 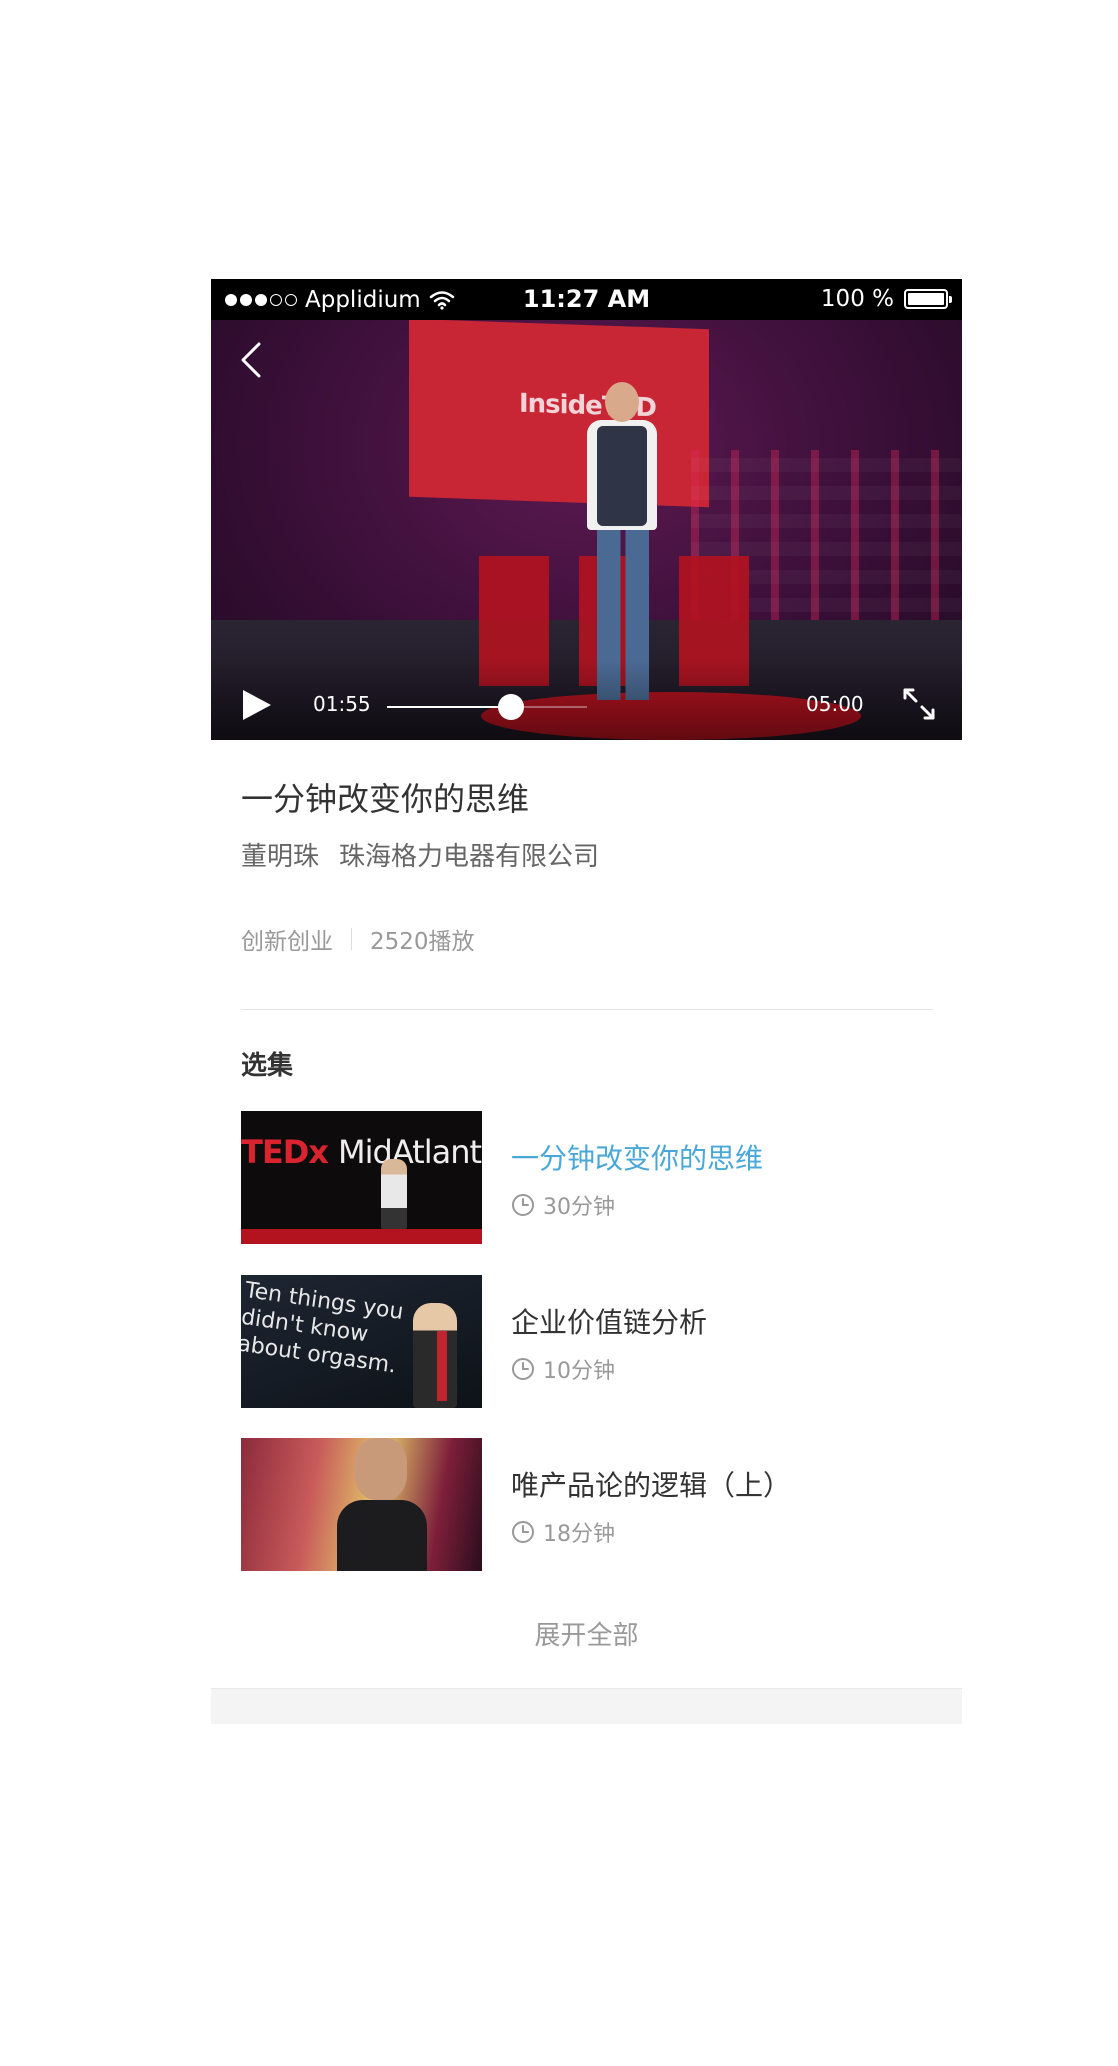 What do you see at coordinates (586, 299) in the screenshot?
I see `status-bar: Applidium 11:27 AM 100 %` at bounding box center [586, 299].